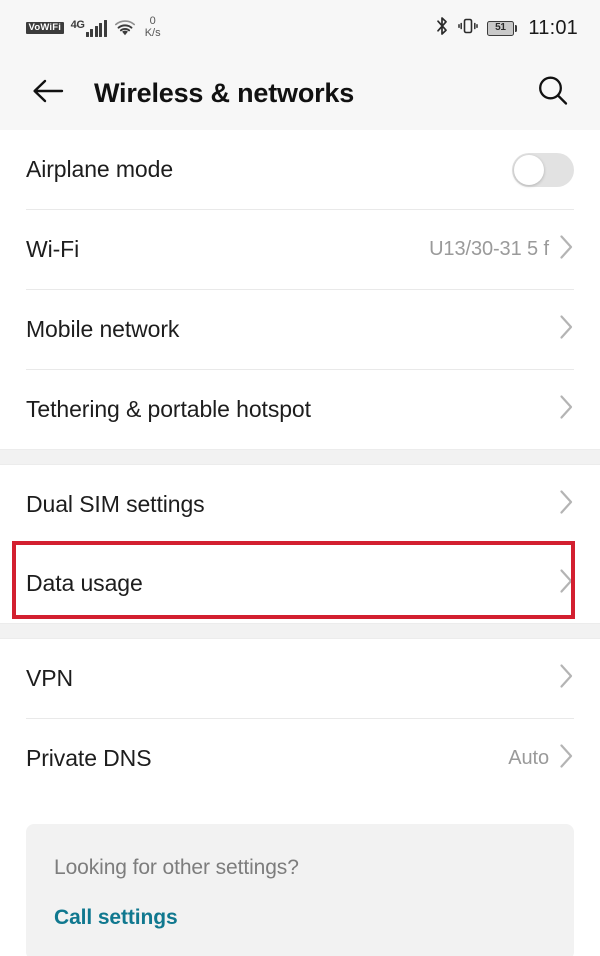 The image size is (600, 956). Describe the element at coordinates (468, 28) in the screenshot. I see `vibrate-icon` at that location.